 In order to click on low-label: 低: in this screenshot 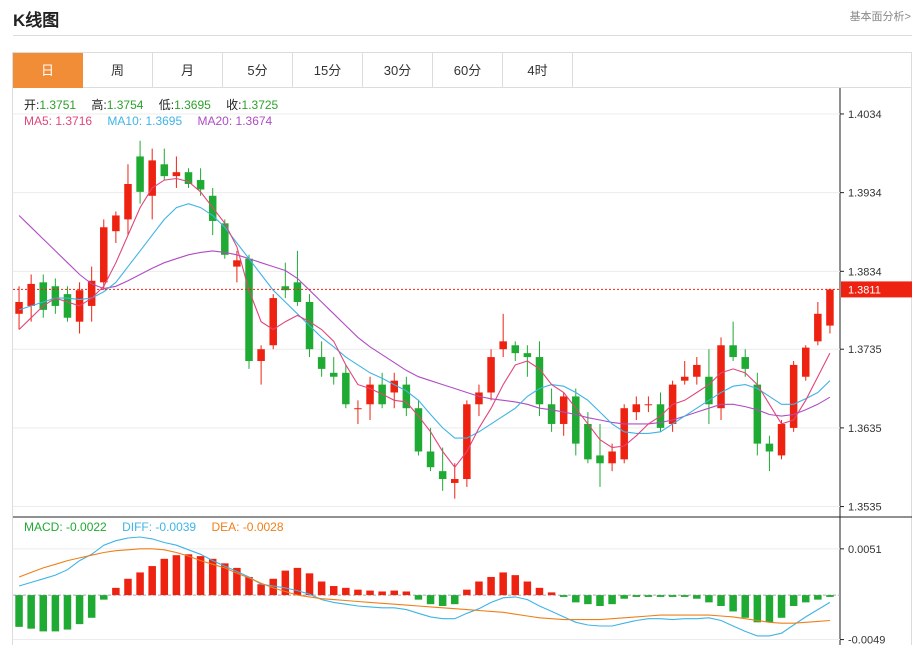, I will do `click(166, 105)`.